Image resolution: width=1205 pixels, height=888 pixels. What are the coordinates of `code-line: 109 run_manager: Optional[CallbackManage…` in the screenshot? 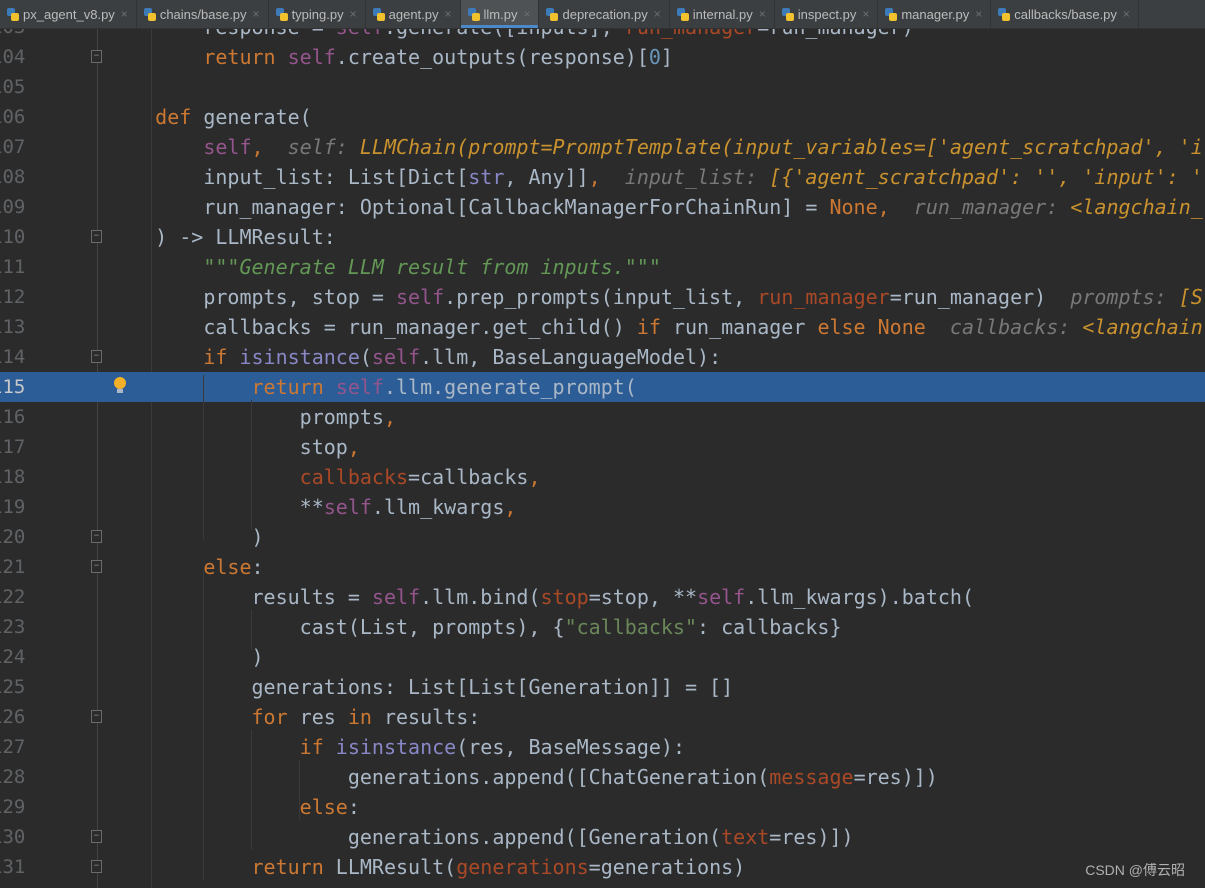 It's located at (602, 207).